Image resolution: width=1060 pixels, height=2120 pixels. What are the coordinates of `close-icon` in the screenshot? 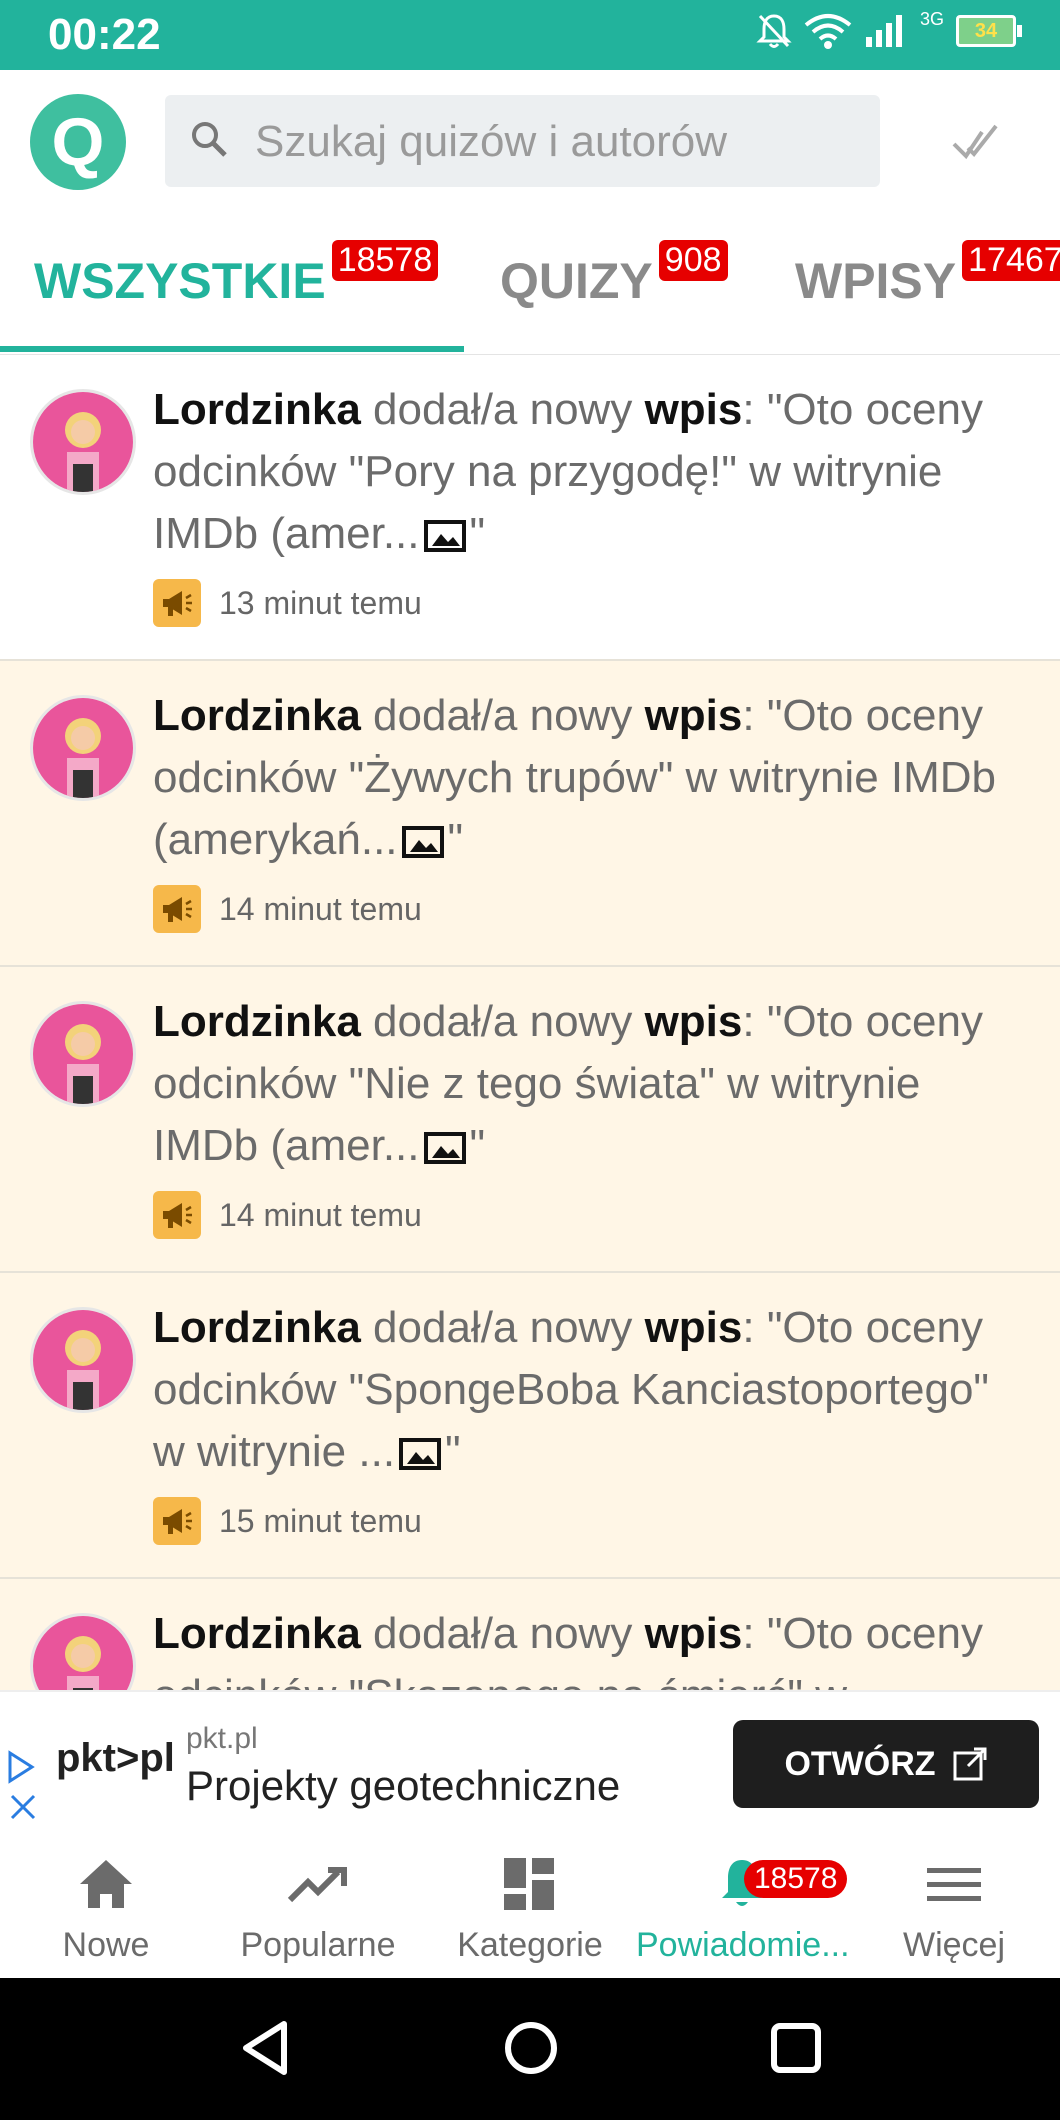 It's located at (23, 1807).